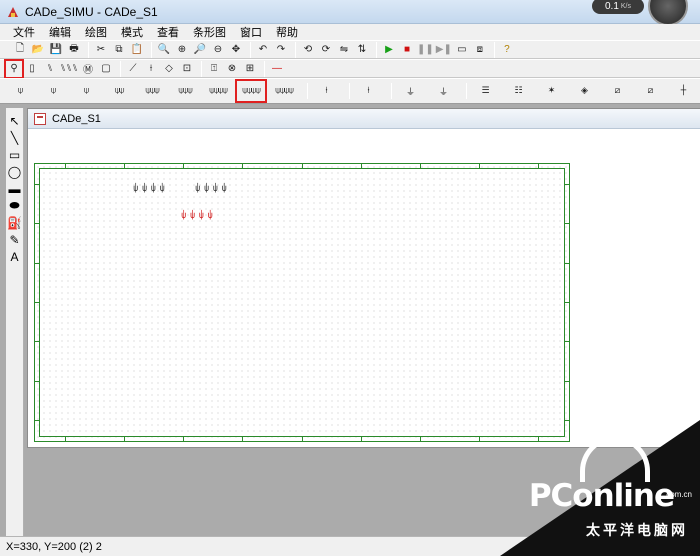  I want to click on transformer-b-button: ☷, so click(518, 91).